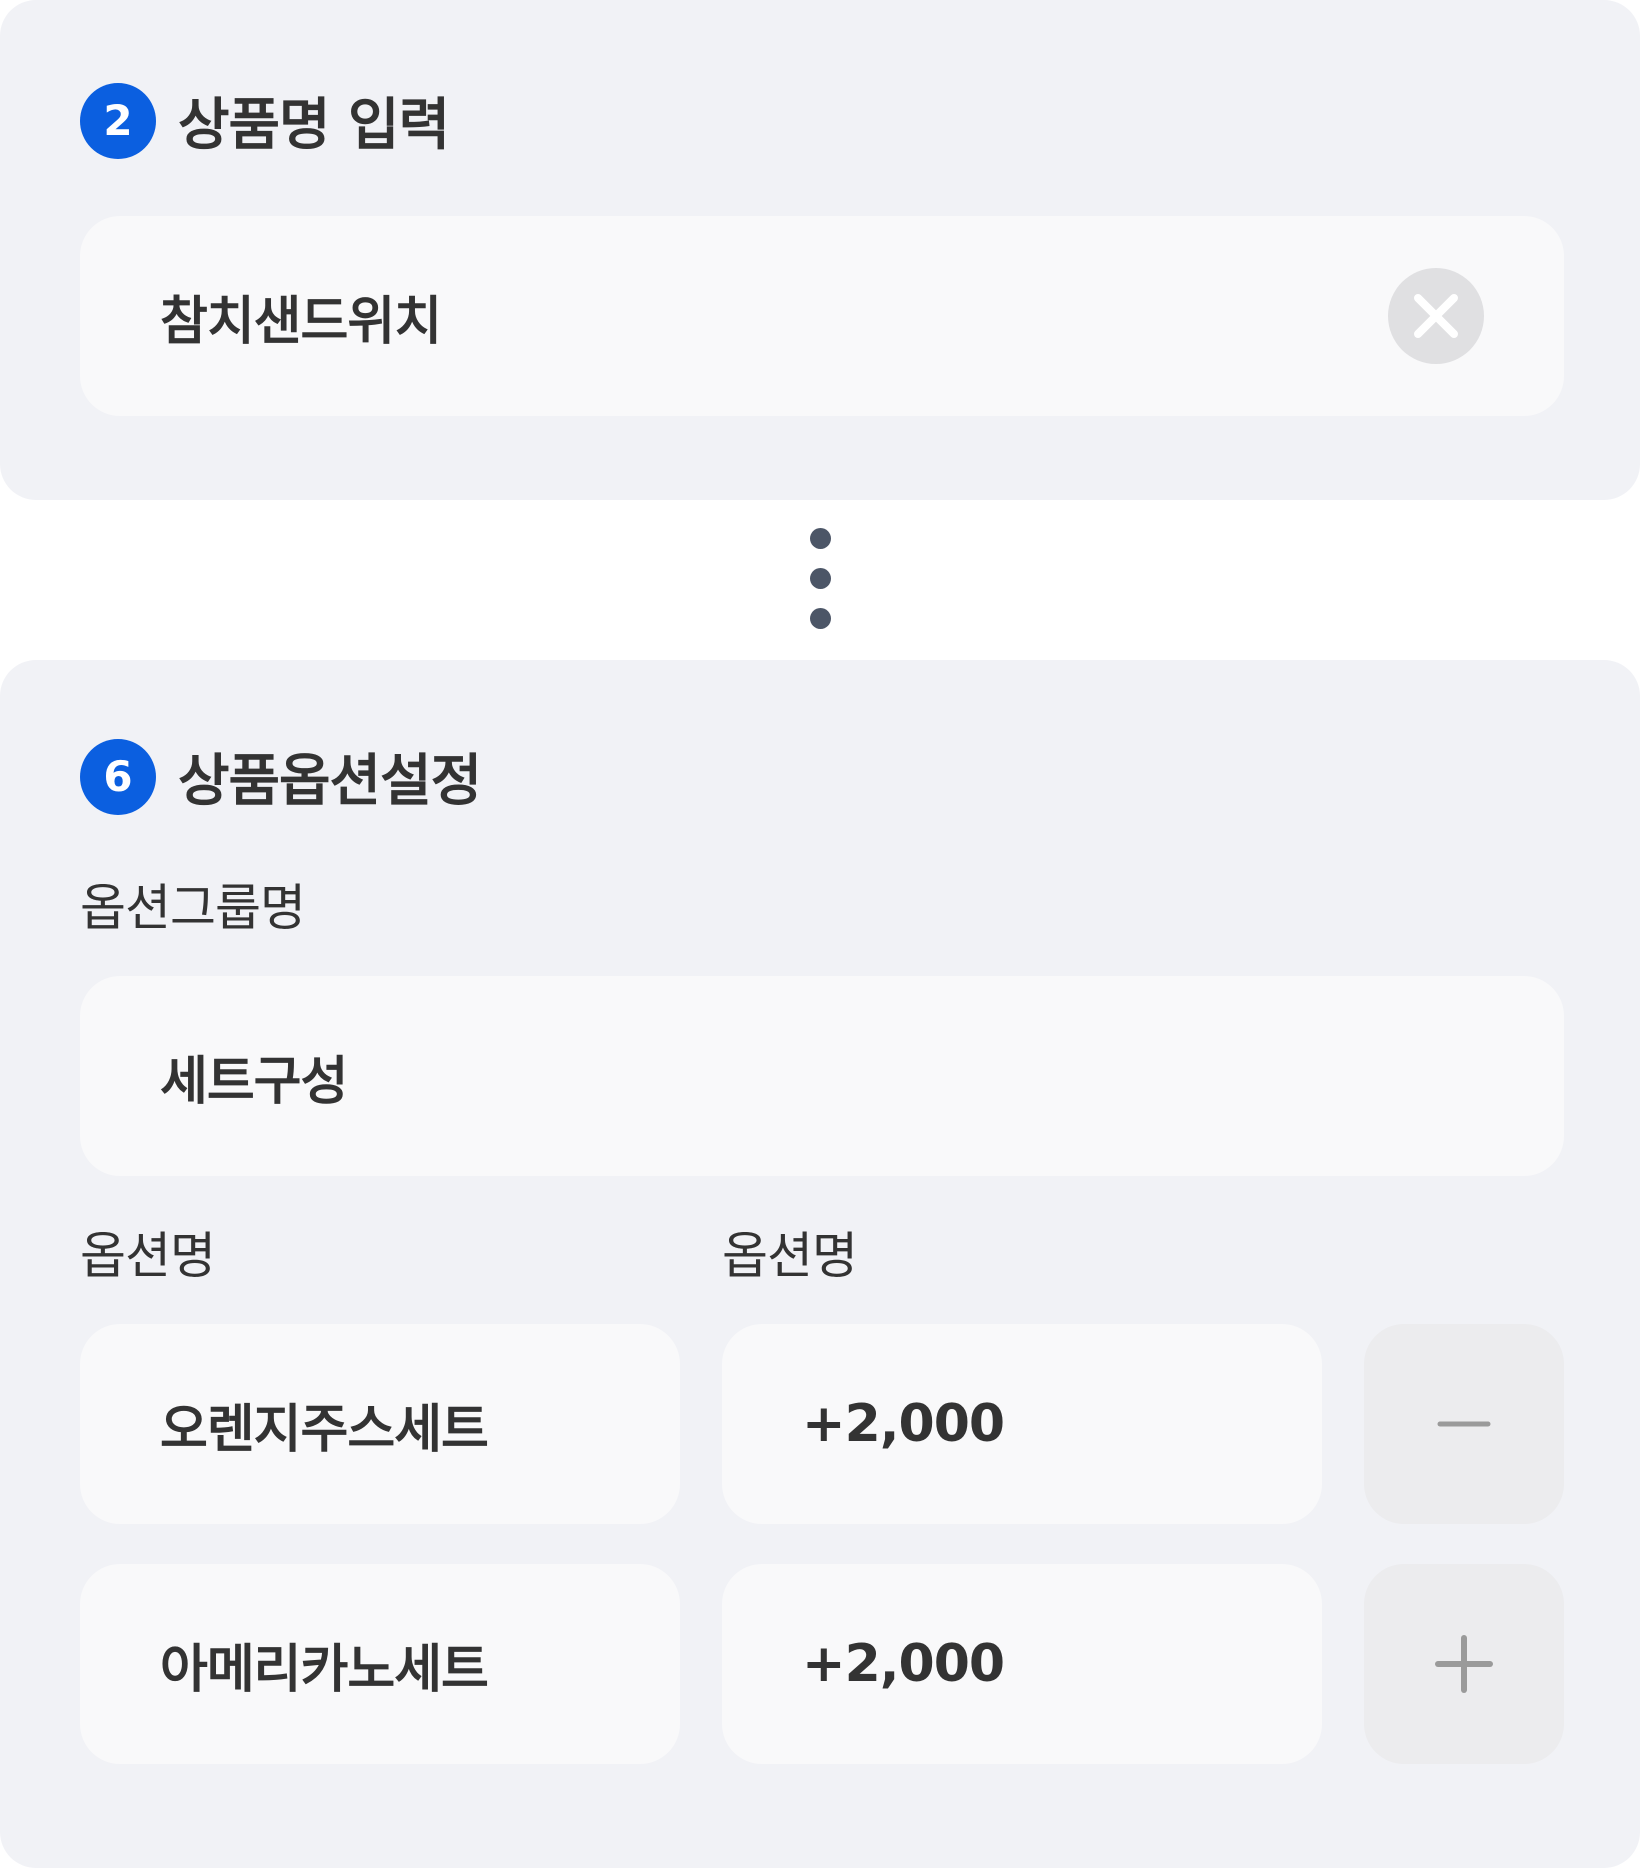  I want to click on option-group-value: 세트구성, so click(254, 1081).